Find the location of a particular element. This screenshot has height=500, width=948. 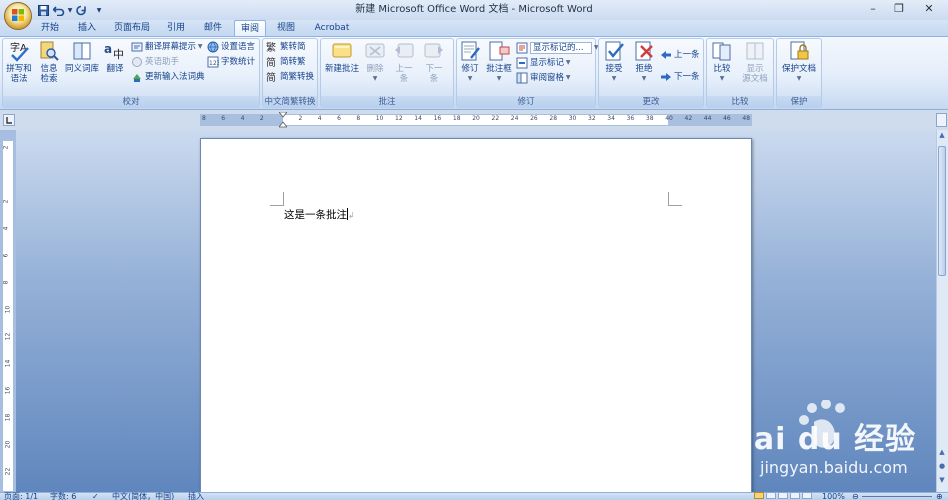

spelling-button: 字A 拼写和 语法 is located at coordinates (19, 62).